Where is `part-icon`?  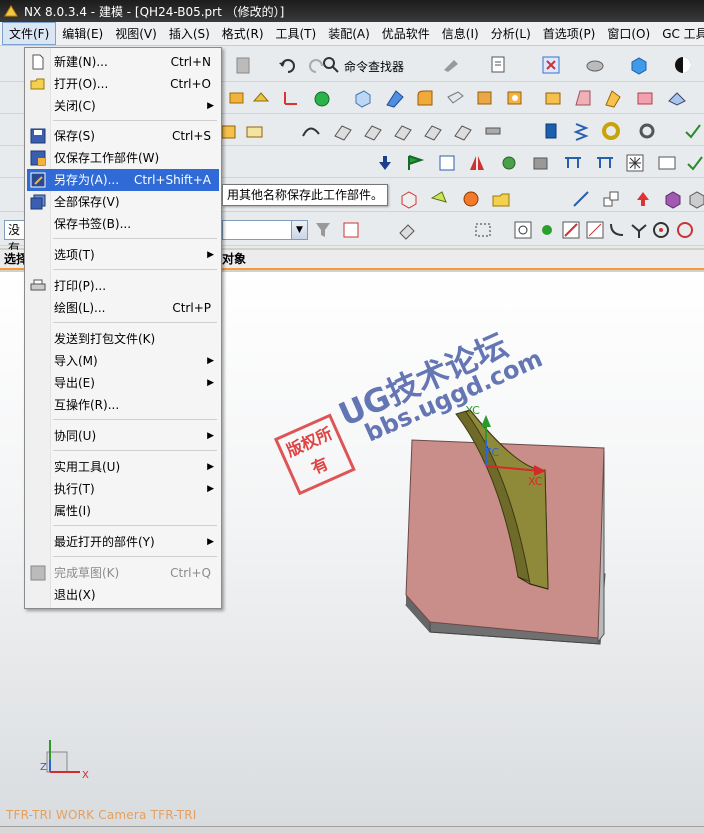 part-icon is located at coordinates (695, 199).